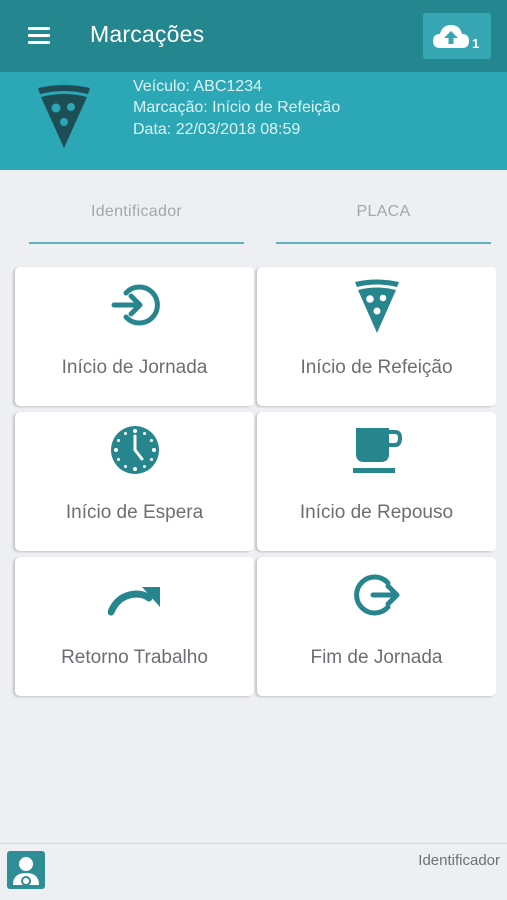  Describe the element at coordinates (376, 450) in the screenshot. I see `coffee-cup-icon` at that location.